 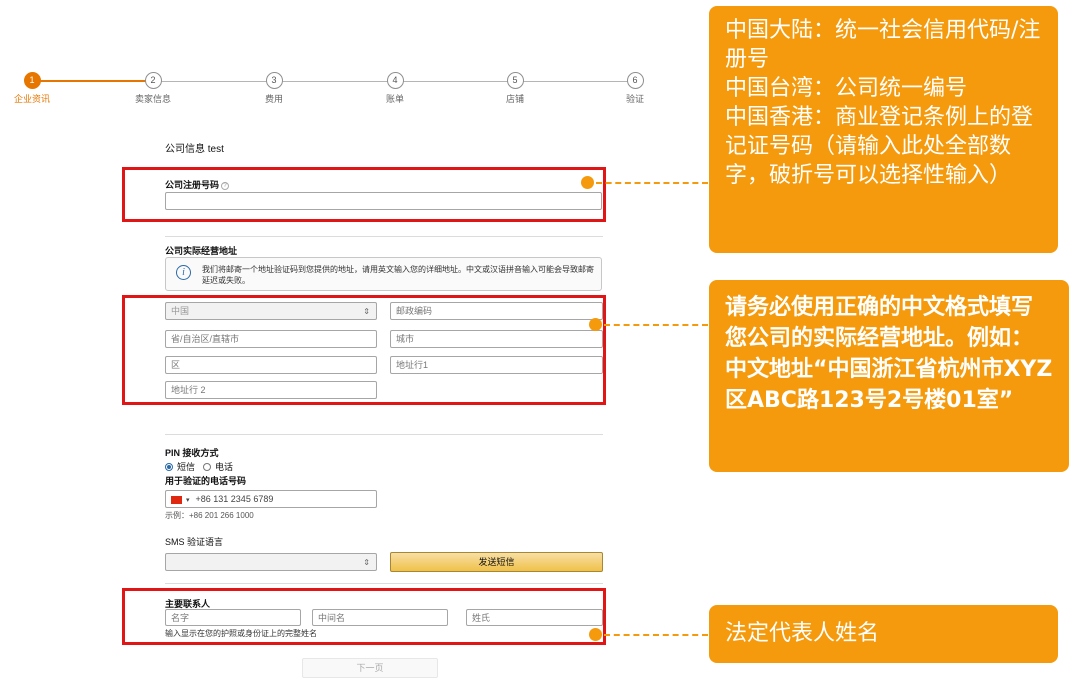 I want to click on step-billing: 4 账单, so click(x=395, y=88).